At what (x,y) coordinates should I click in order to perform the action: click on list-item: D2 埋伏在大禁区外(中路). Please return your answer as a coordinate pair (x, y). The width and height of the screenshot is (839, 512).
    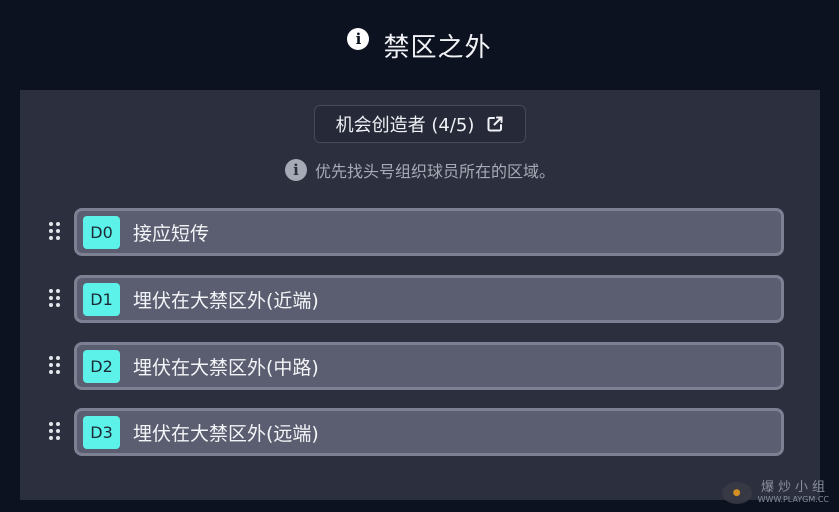
    Looking at the image, I should click on (420, 366).